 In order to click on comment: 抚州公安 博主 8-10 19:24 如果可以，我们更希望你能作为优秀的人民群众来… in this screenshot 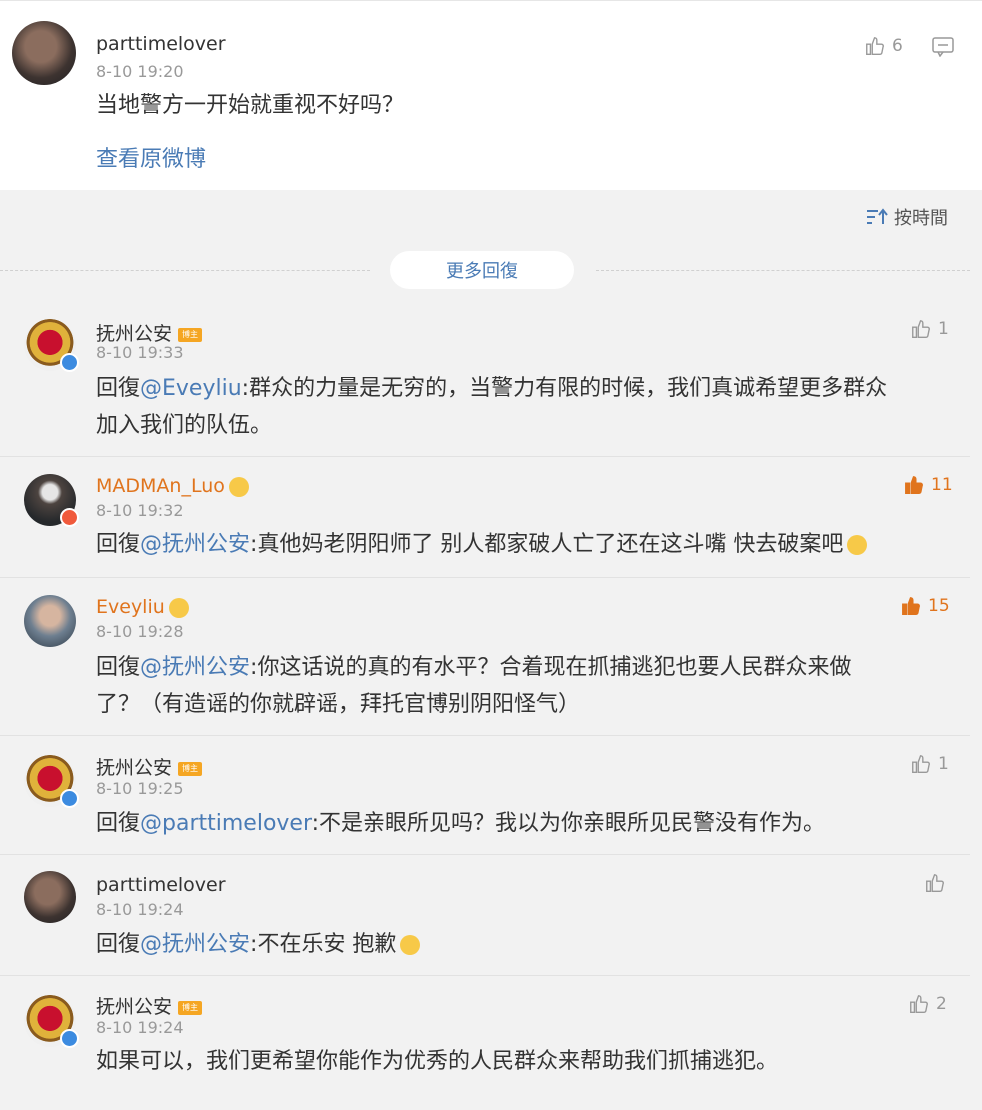, I will do `click(485, 1042)`.